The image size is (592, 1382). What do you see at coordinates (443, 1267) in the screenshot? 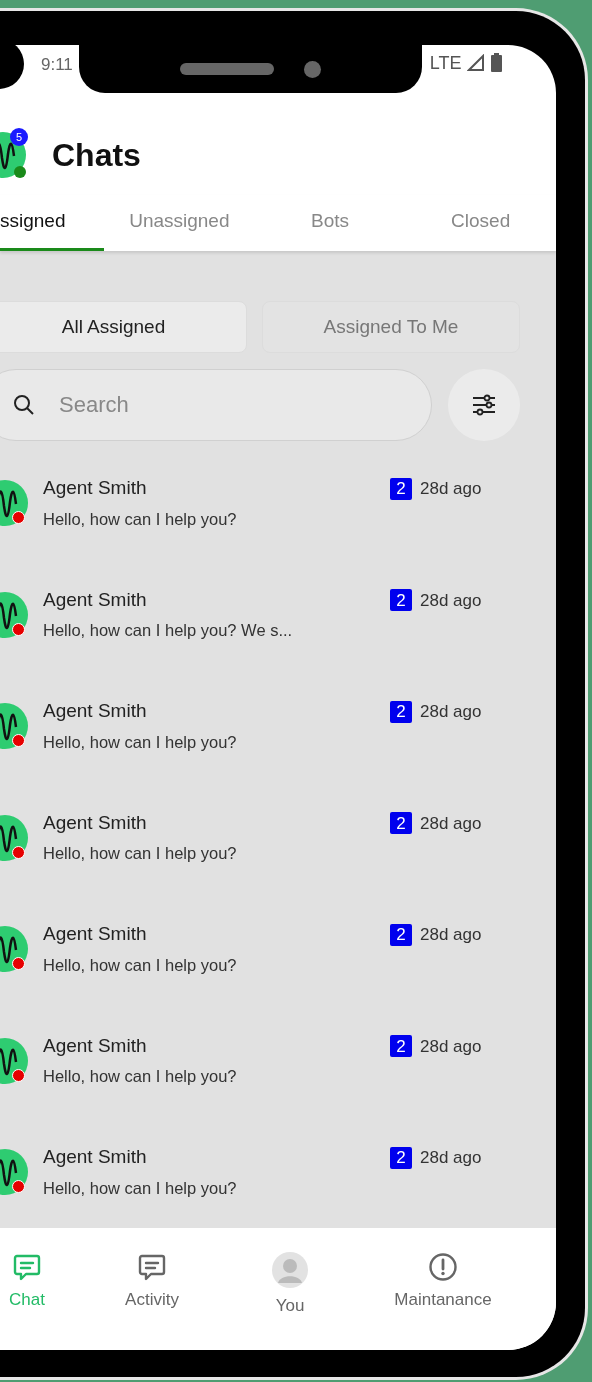
I see `exclamation-circle-icon` at bounding box center [443, 1267].